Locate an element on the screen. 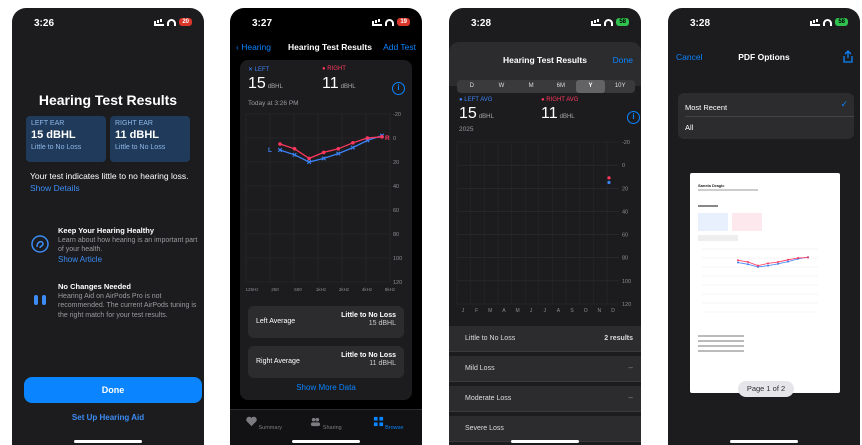 The width and height of the screenshot is (862, 445). tab-browse-label: Browse is located at coordinates (394, 428).